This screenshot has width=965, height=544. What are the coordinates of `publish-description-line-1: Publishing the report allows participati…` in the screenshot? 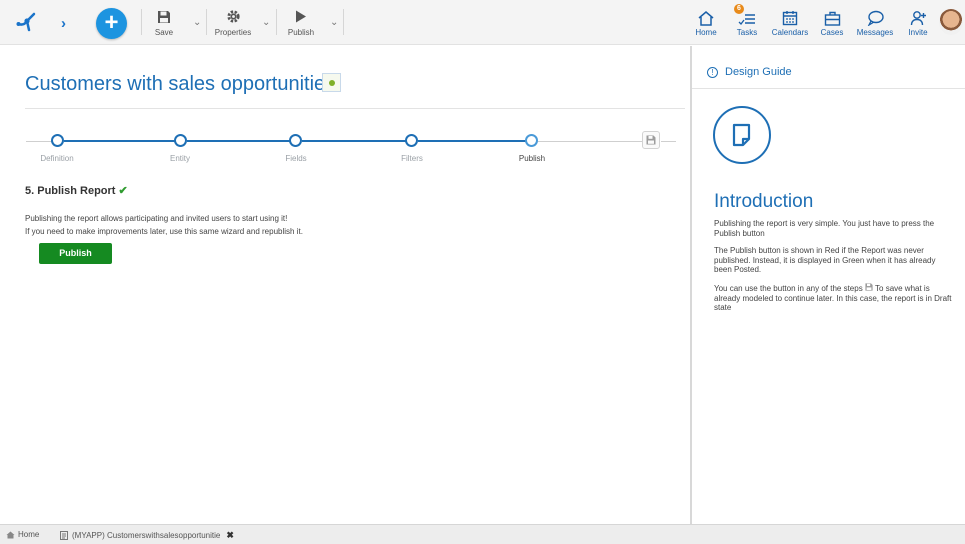 It's located at (156, 218).